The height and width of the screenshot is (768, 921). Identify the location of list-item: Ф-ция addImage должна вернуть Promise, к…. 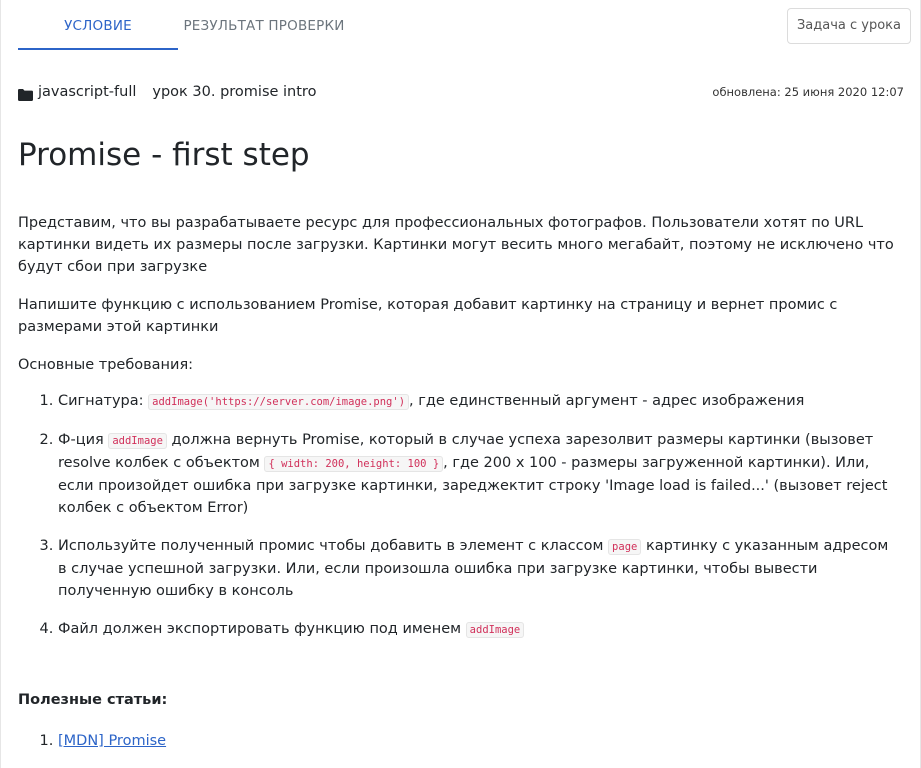
(478, 474).